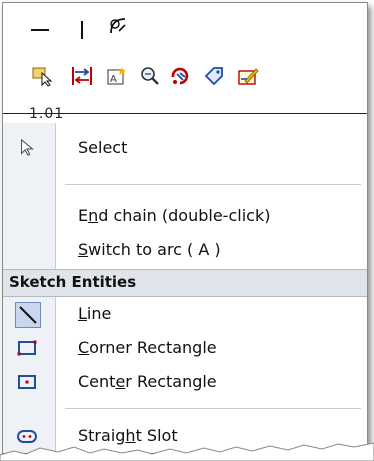 This screenshot has height=461, width=374. I want to click on menu-item-switch-to-arc-label: Switch to arc ( A ), so click(149, 249).